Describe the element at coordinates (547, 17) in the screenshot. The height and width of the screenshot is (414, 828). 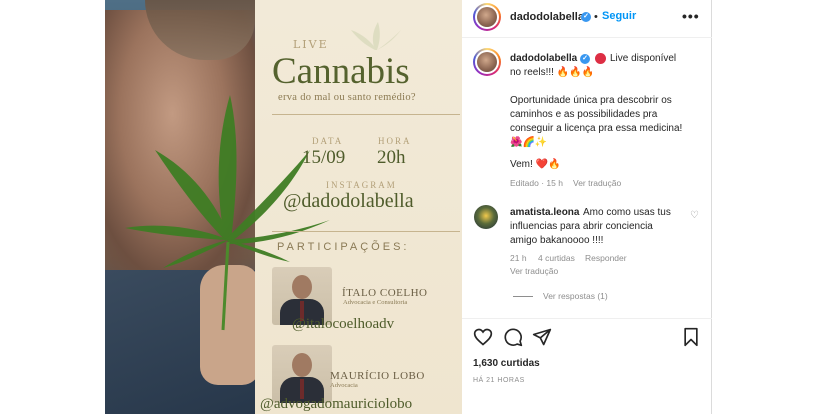
I see `author-username: dadodolabella` at that location.